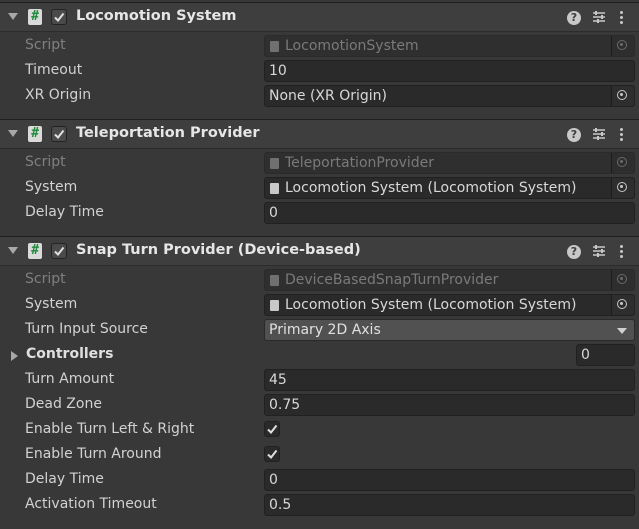  I want to click on field-label: XR Origin, so click(58, 95).